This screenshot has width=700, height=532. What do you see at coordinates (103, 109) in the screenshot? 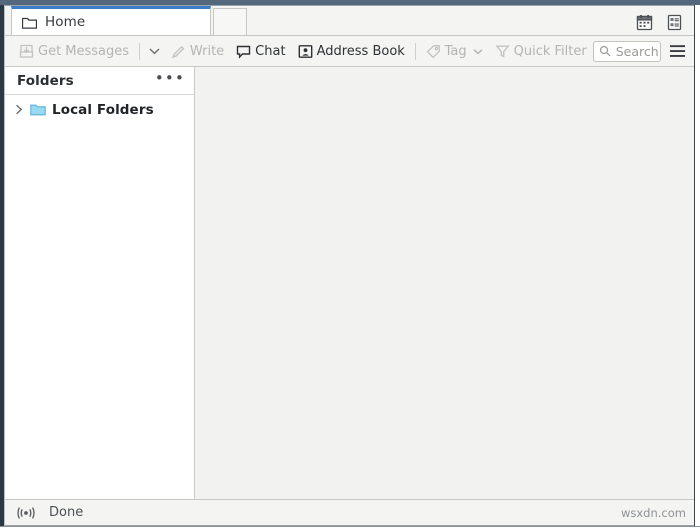
I see `tree-item-label: Local Folders` at bounding box center [103, 109].